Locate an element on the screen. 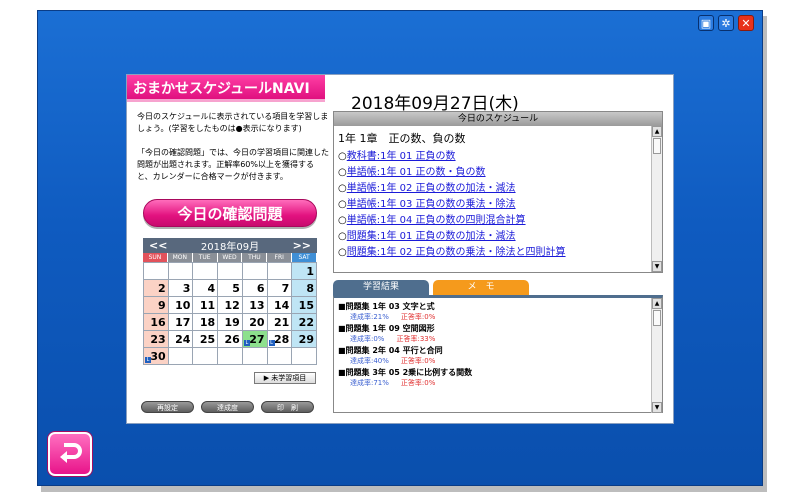  schedule-item-link: 問題集:1年 02 正負の数の乗法・除法と四則計算 is located at coordinates (456, 252).